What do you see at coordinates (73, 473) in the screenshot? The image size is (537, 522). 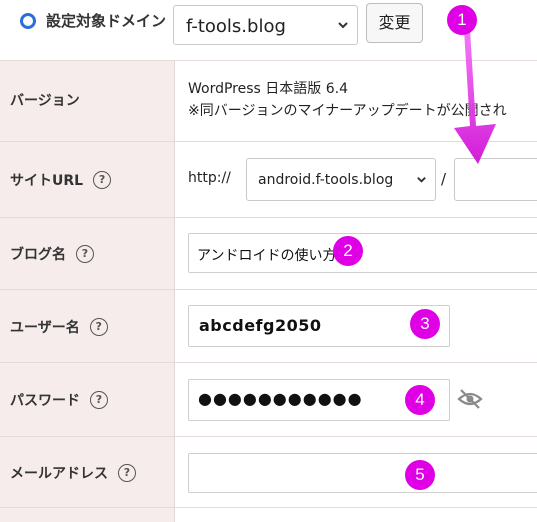 I see `email-label: メールアドレス ?` at bounding box center [73, 473].